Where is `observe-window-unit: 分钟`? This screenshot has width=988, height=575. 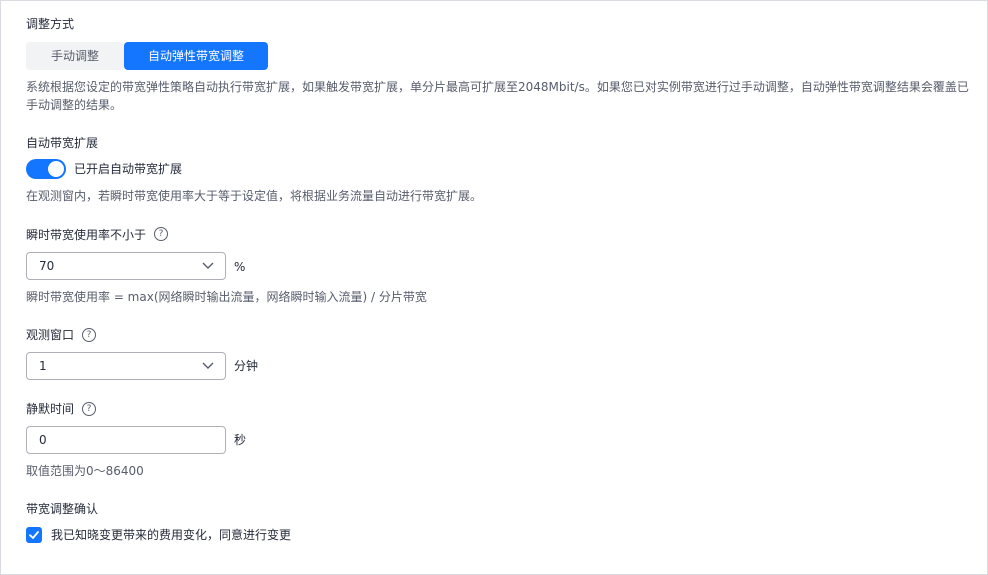
observe-window-unit: 分钟 is located at coordinates (246, 366).